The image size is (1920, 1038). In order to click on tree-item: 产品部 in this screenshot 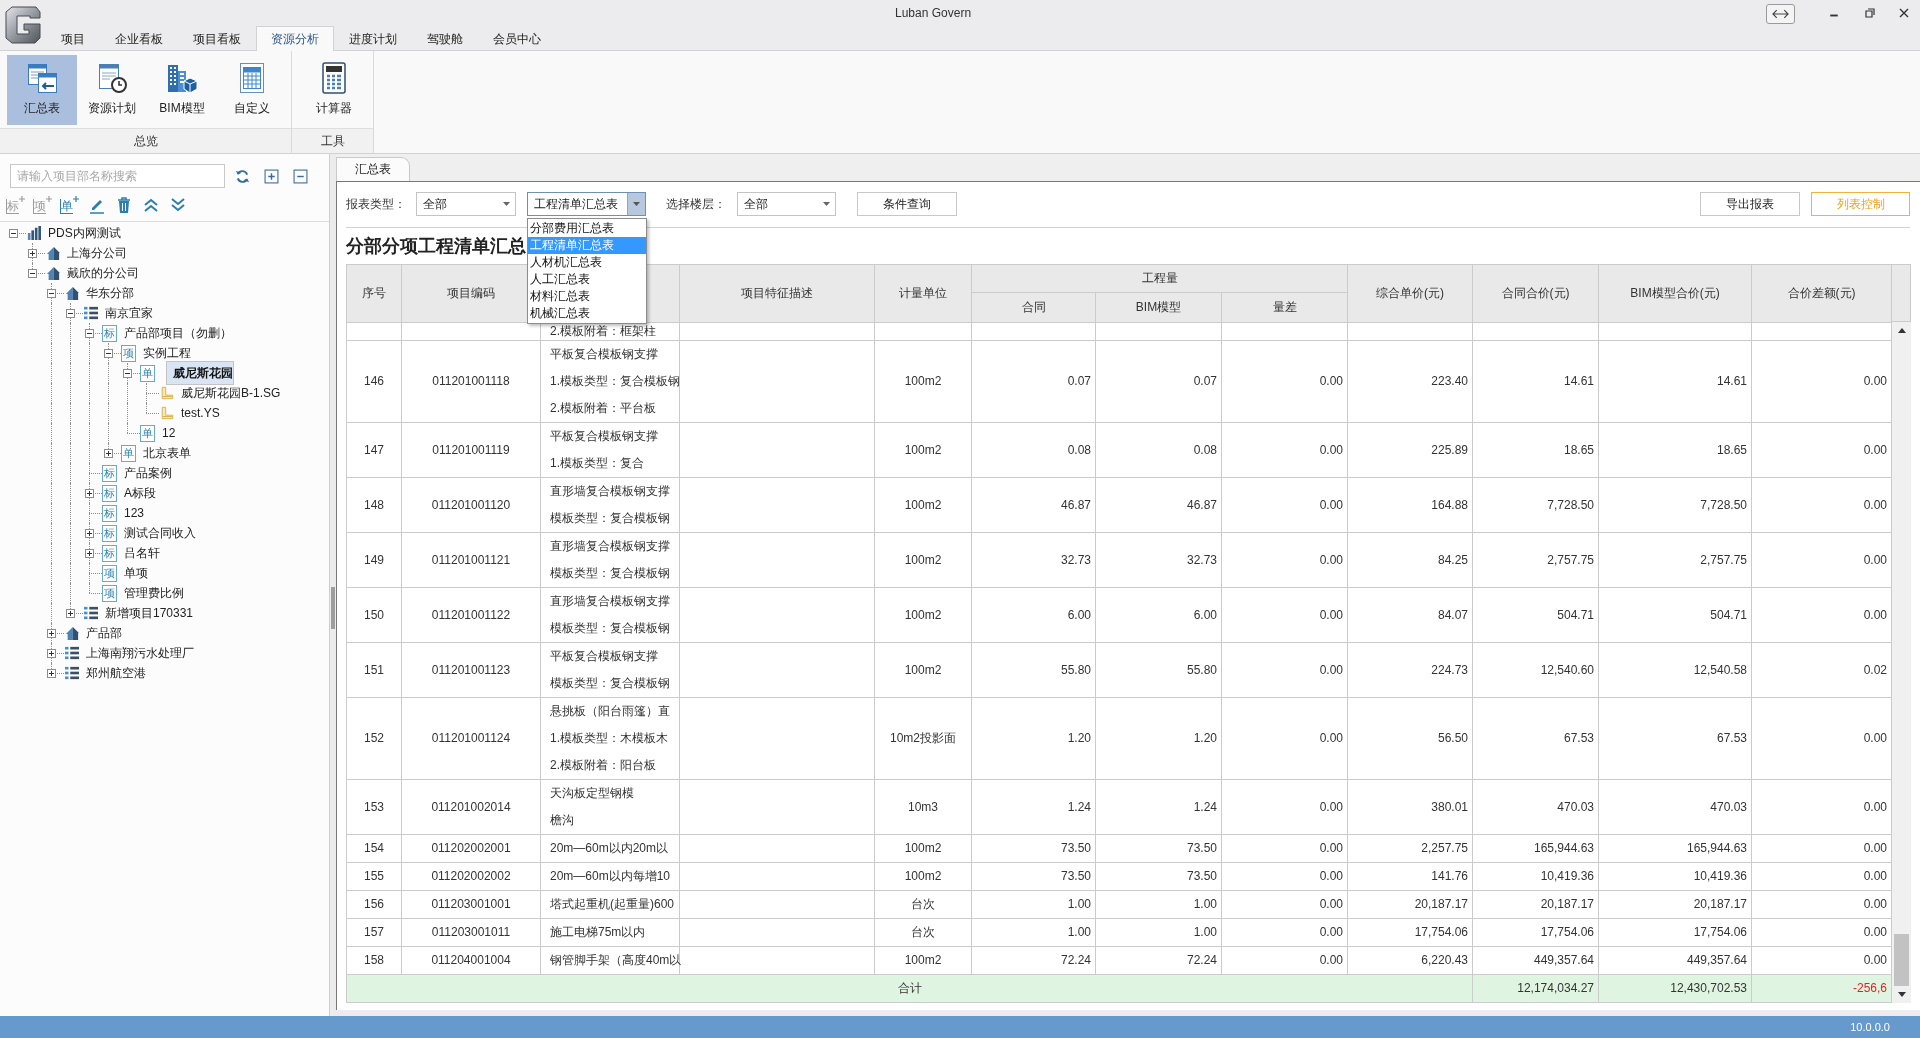, I will do `click(104, 633)`.